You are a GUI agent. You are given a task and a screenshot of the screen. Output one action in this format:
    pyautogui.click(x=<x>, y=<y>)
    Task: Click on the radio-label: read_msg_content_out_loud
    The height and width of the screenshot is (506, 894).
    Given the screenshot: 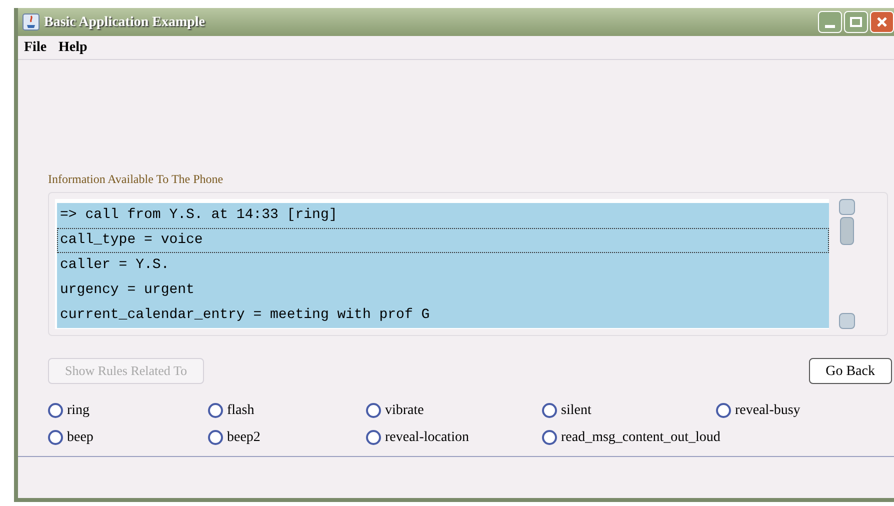 What is the action you would take?
    pyautogui.click(x=640, y=437)
    